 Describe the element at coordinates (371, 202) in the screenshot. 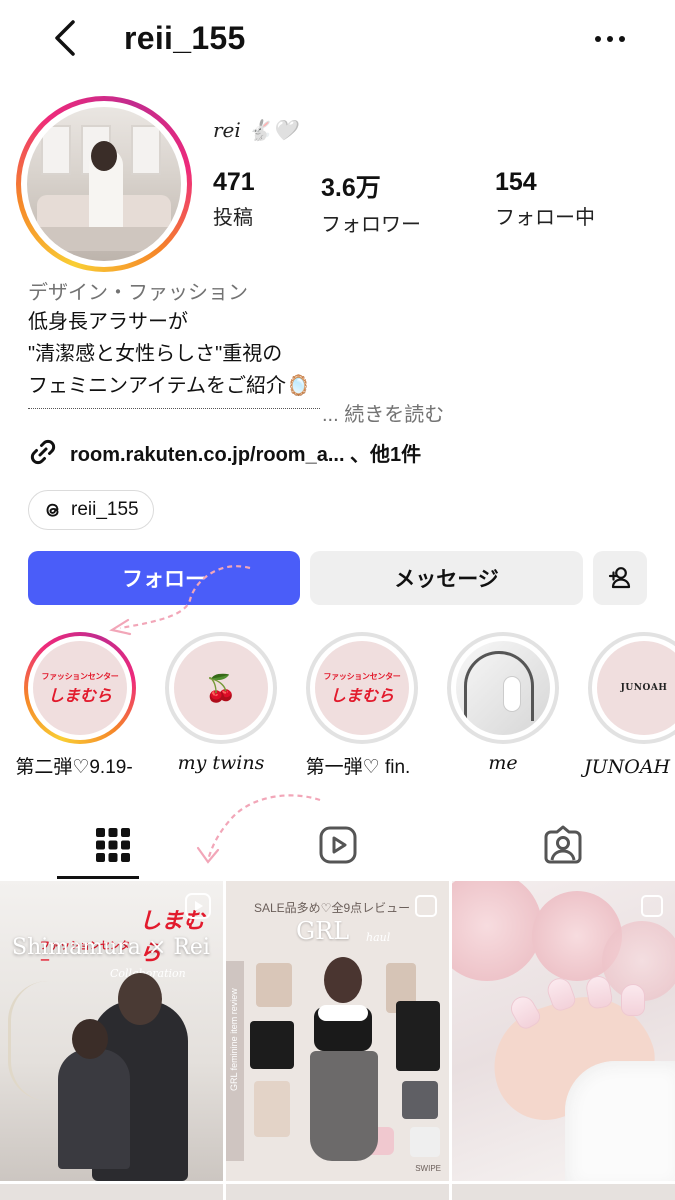

I see `stat-followers: 3.6万 フォロワー` at that location.